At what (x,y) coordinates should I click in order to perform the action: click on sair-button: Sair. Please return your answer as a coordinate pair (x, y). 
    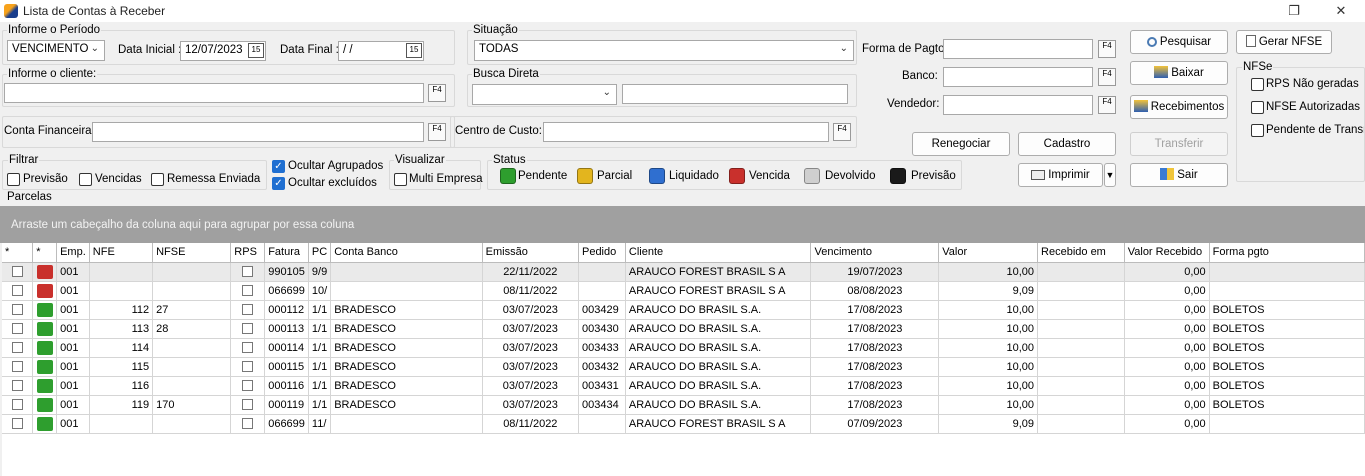
    Looking at the image, I should click on (1179, 175).